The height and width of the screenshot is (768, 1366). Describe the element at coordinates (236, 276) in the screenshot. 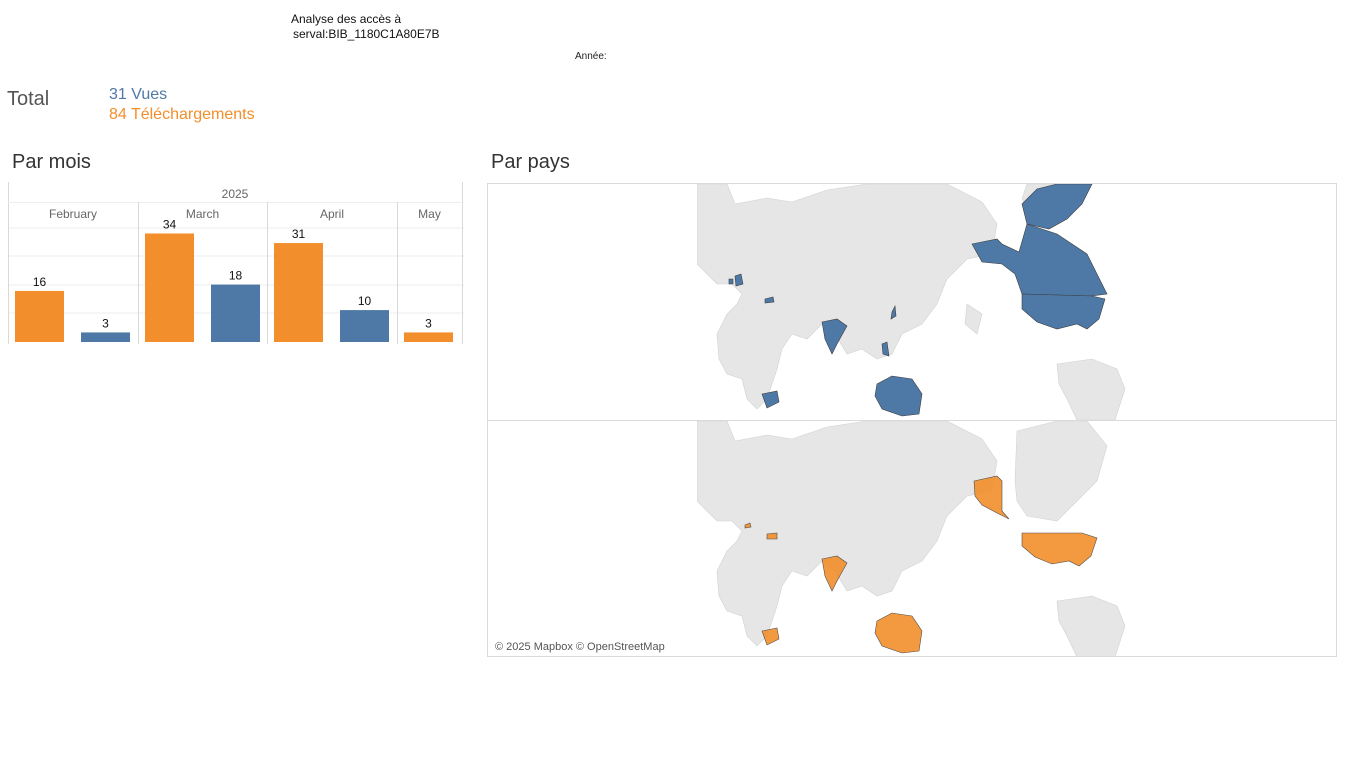

I see `bar-value-label: 18` at that location.